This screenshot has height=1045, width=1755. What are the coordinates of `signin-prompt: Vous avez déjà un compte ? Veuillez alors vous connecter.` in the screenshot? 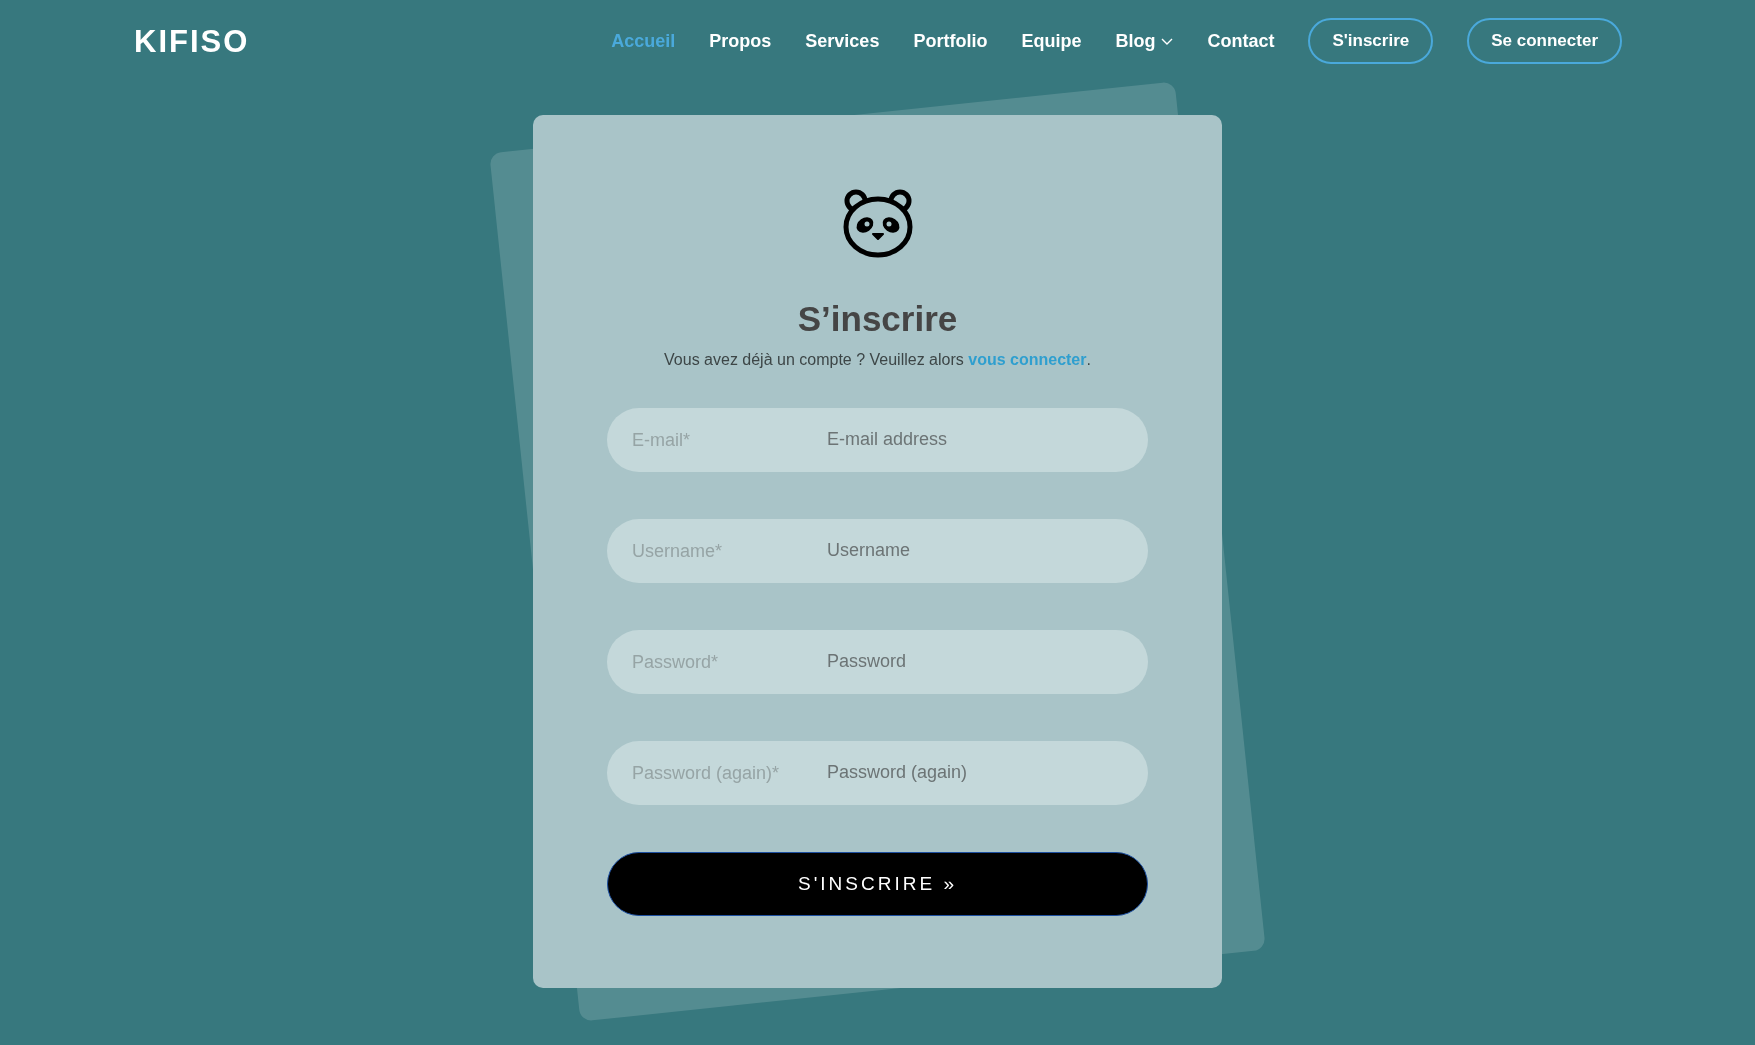 It's located at (877, 359).